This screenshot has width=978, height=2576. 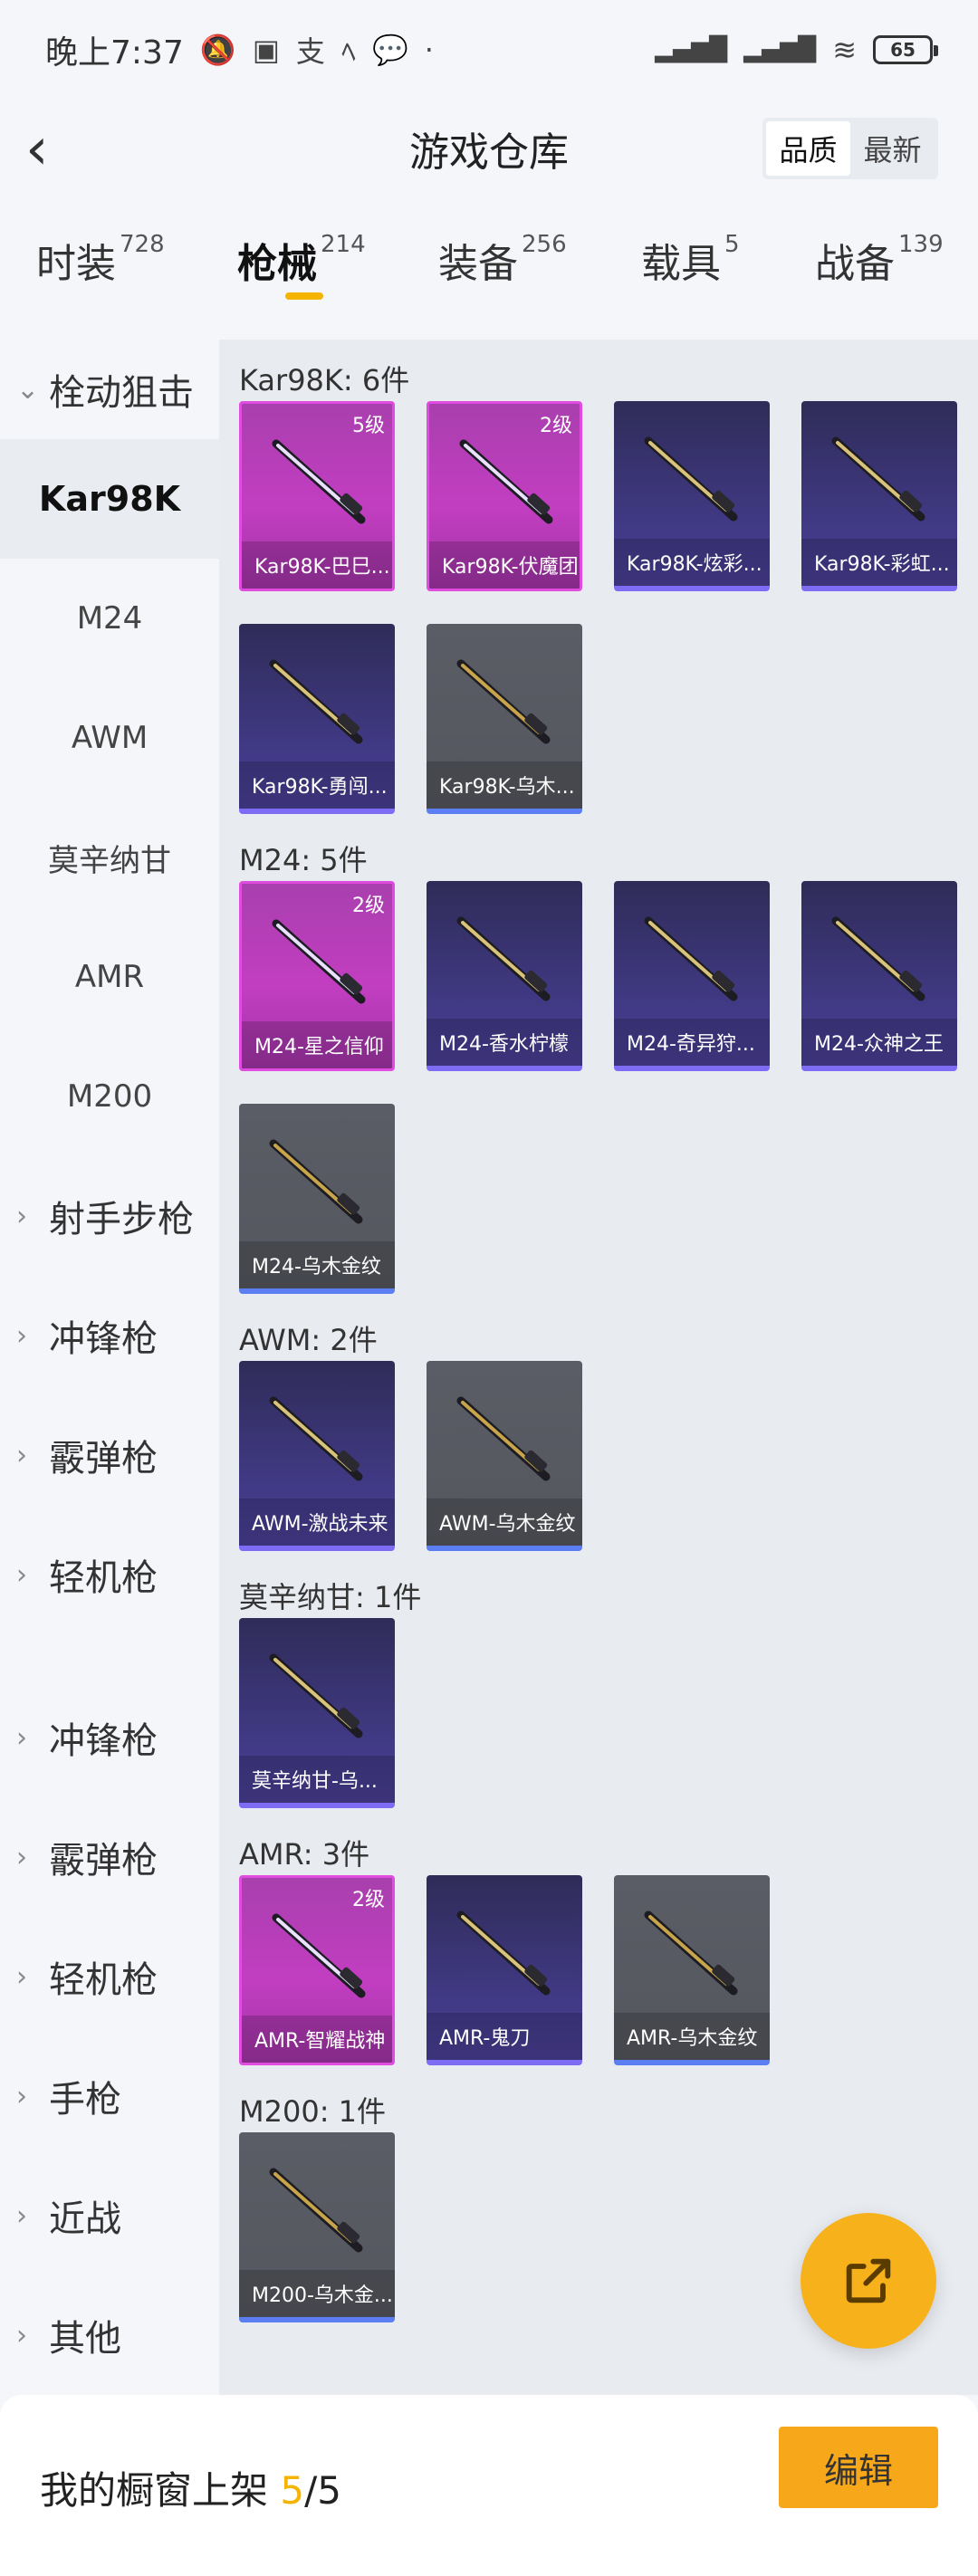 I want to click on tab-fashion: 时装 728, so click(x=101, y=260).